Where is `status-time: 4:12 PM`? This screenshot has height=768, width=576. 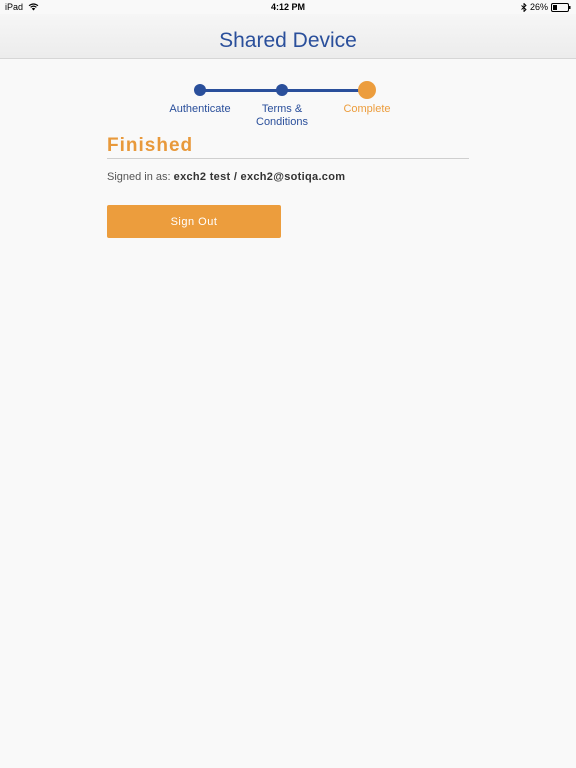
status-time: 4:12 PM is located at coordinates (287, 7).